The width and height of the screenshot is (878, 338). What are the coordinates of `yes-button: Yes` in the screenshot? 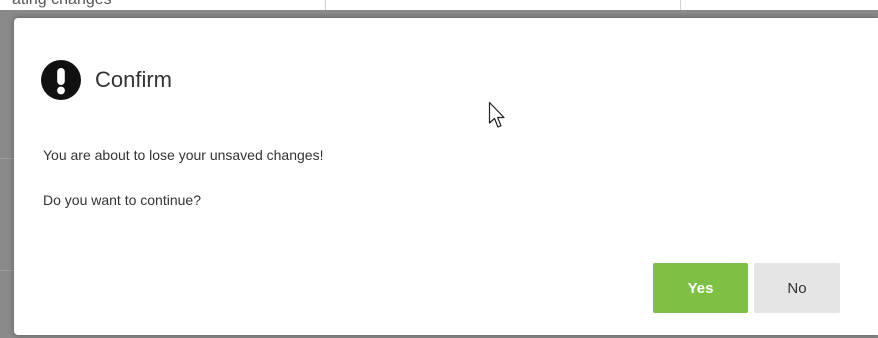 It's located at (700, 288).